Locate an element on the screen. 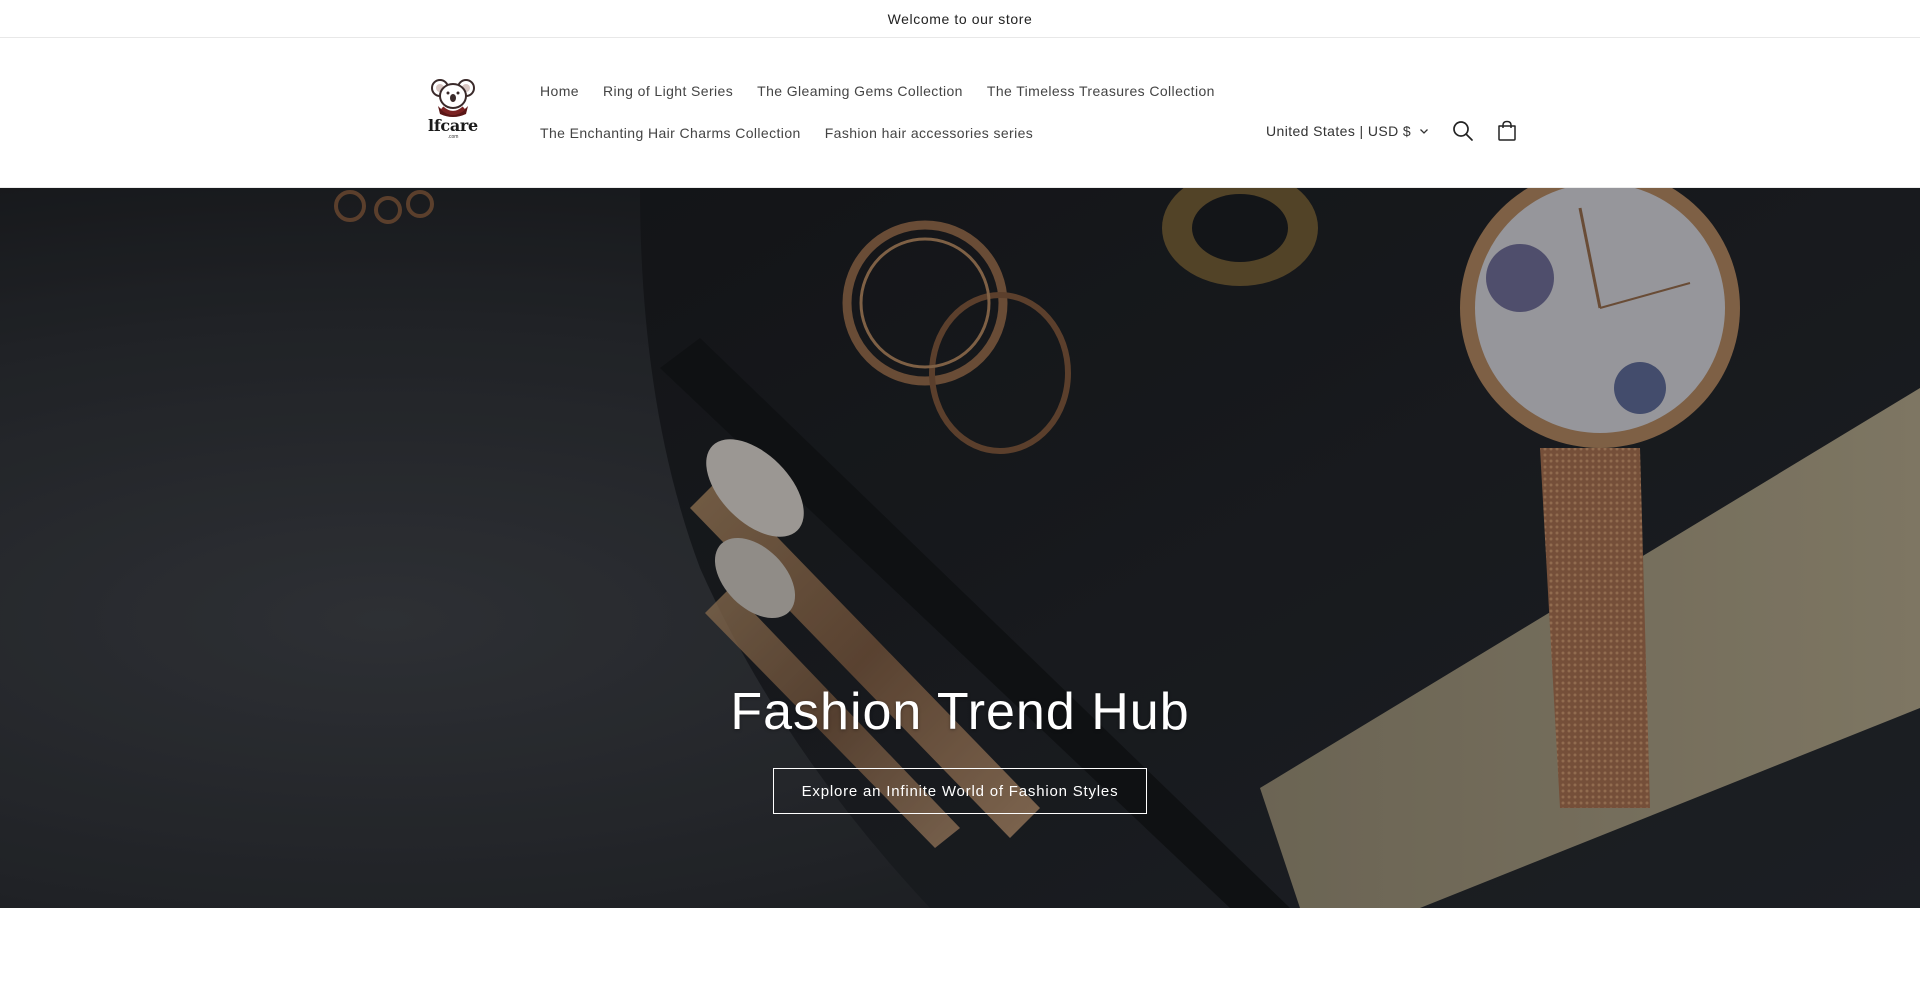 This screenshot has height=993, width=1920. cart-button is located at coordinates (1507, 131).